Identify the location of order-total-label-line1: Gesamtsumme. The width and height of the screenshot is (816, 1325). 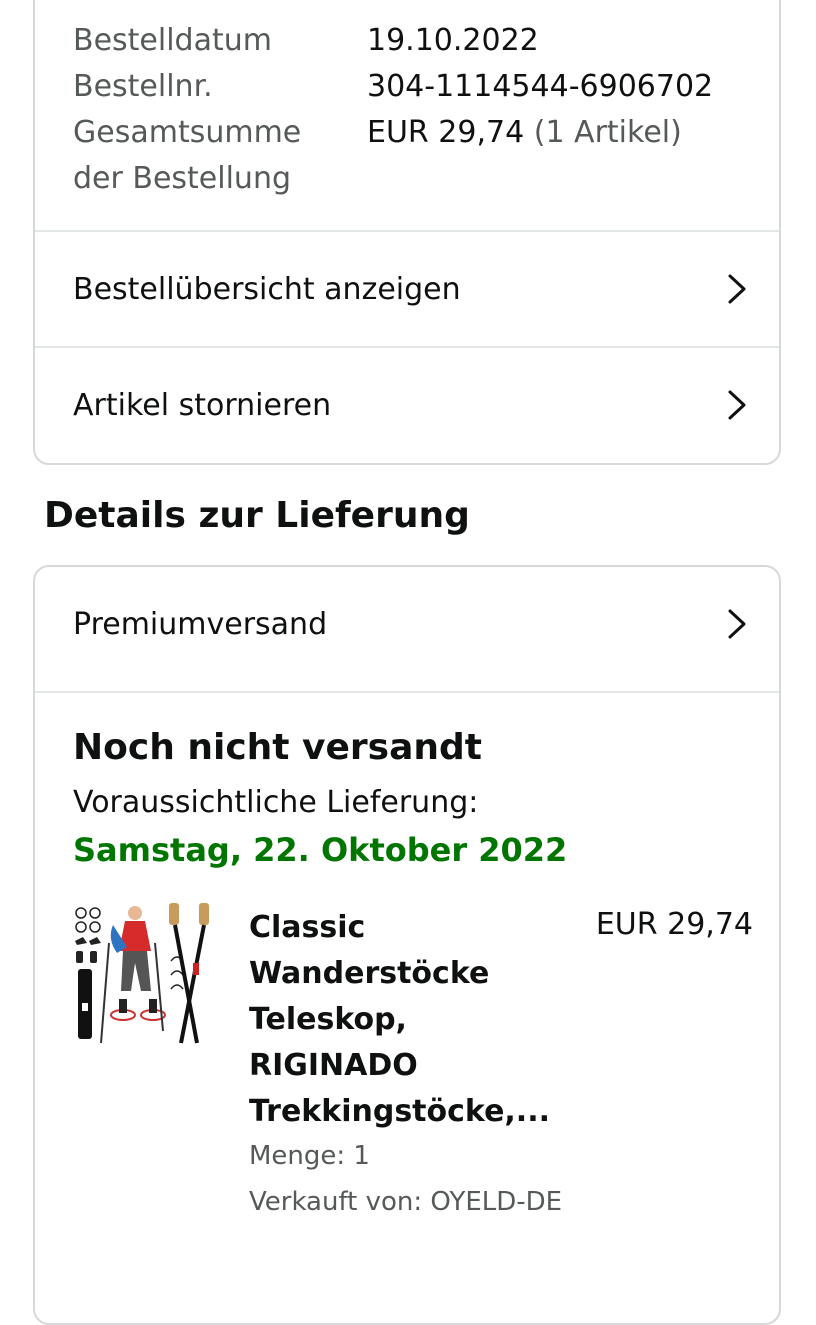
(187, 132).